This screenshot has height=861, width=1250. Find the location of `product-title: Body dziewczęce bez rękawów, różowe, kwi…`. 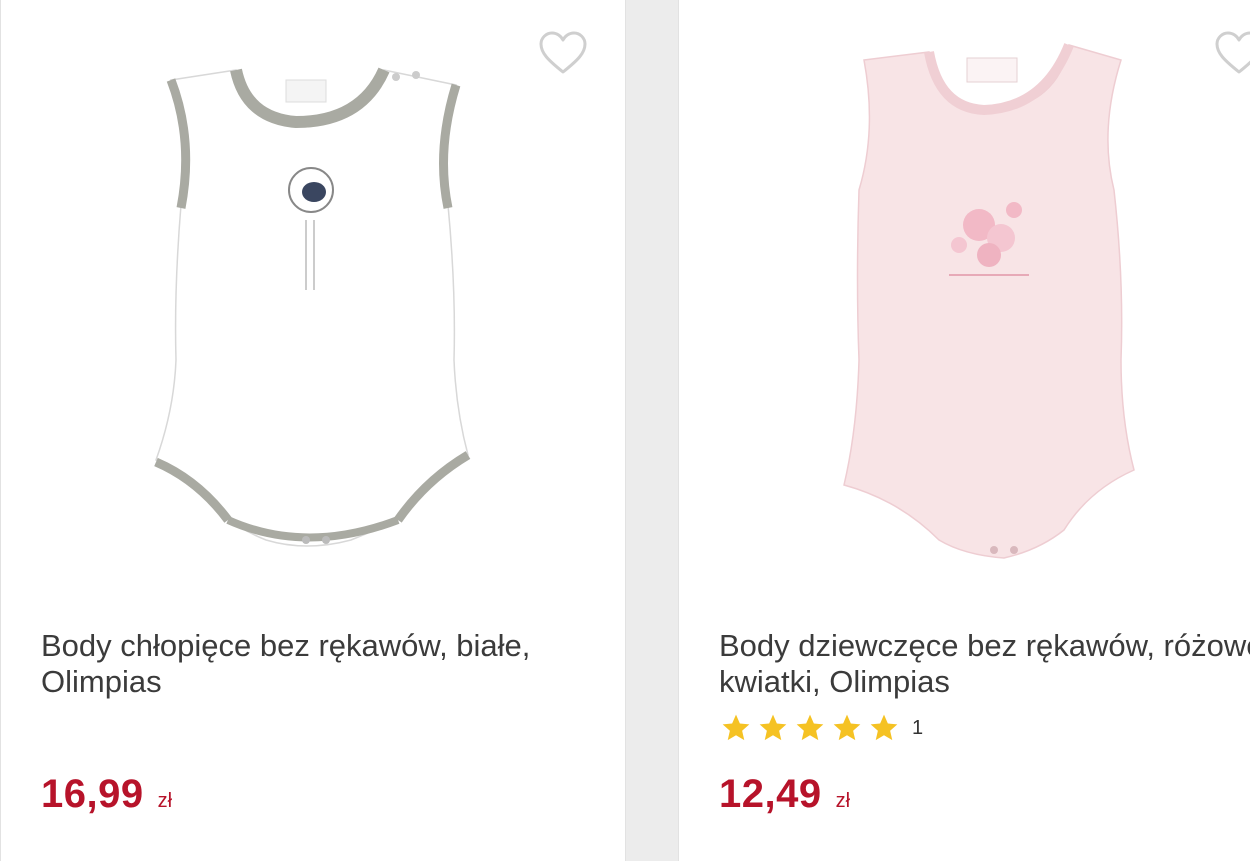

product-title: Body dziewczęce bez rękawów, różowe, kwi… is located at coordinates (984, 664).